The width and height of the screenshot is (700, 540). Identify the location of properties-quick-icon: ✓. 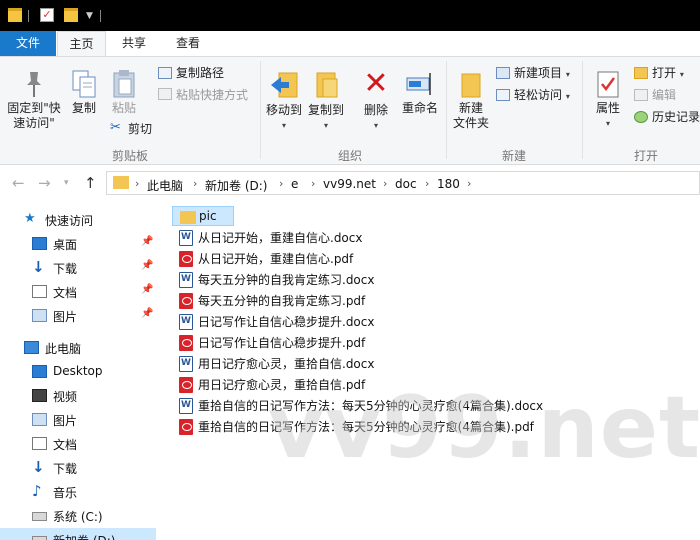
(47, 15).